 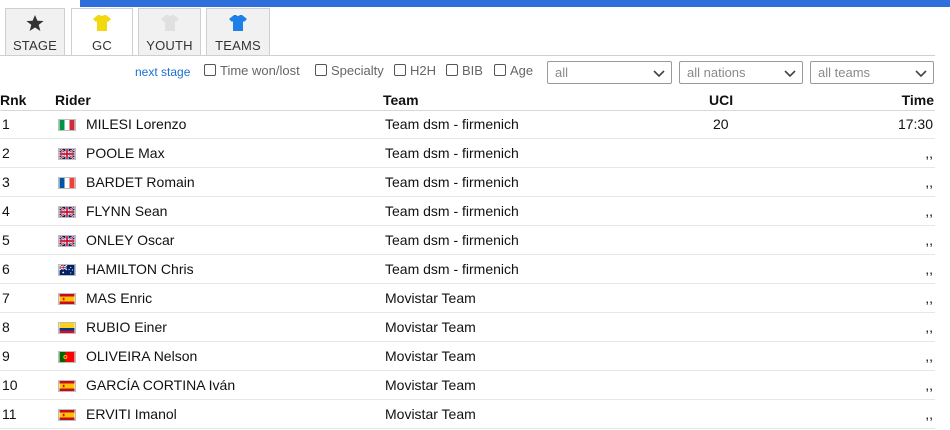 What do you see at coordinates (9, 414) in the screenshot?
I see `rank-cell: 11` at bounding box center [9, 414].